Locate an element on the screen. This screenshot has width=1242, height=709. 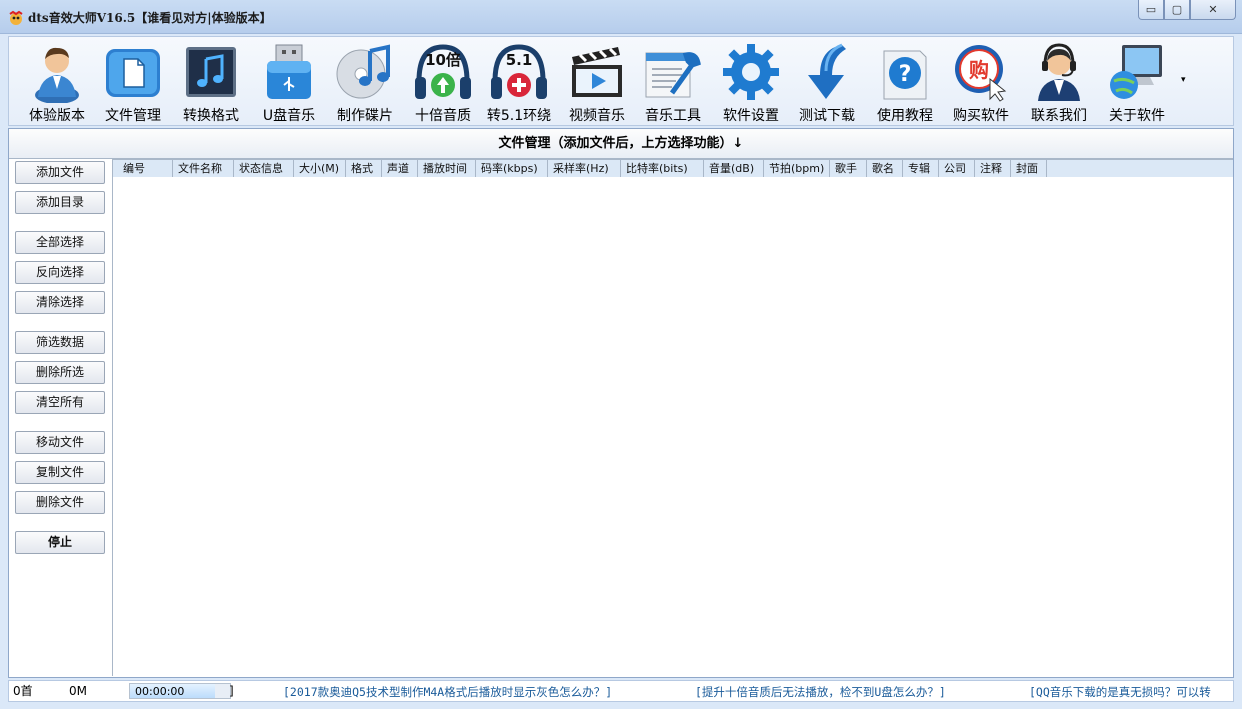
tools-icon is located at coordinates (673, 75).